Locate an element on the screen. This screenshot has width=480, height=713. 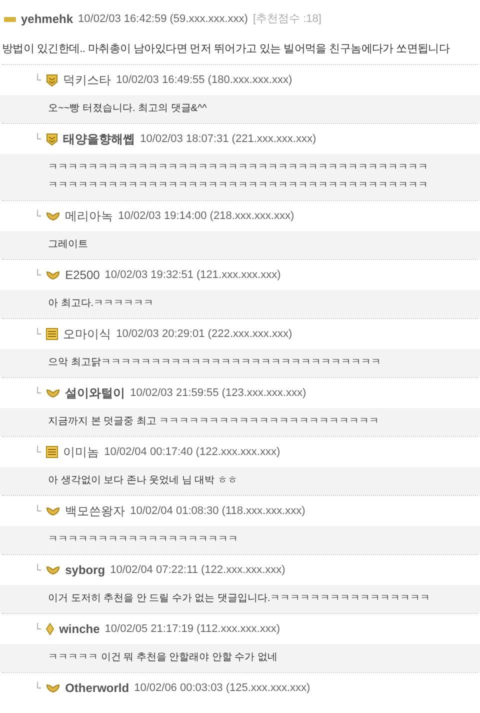
reply-text: 아 최고다.ㅋㅋㅋㅋㅋㅋ is located at coordinates (101, 304).